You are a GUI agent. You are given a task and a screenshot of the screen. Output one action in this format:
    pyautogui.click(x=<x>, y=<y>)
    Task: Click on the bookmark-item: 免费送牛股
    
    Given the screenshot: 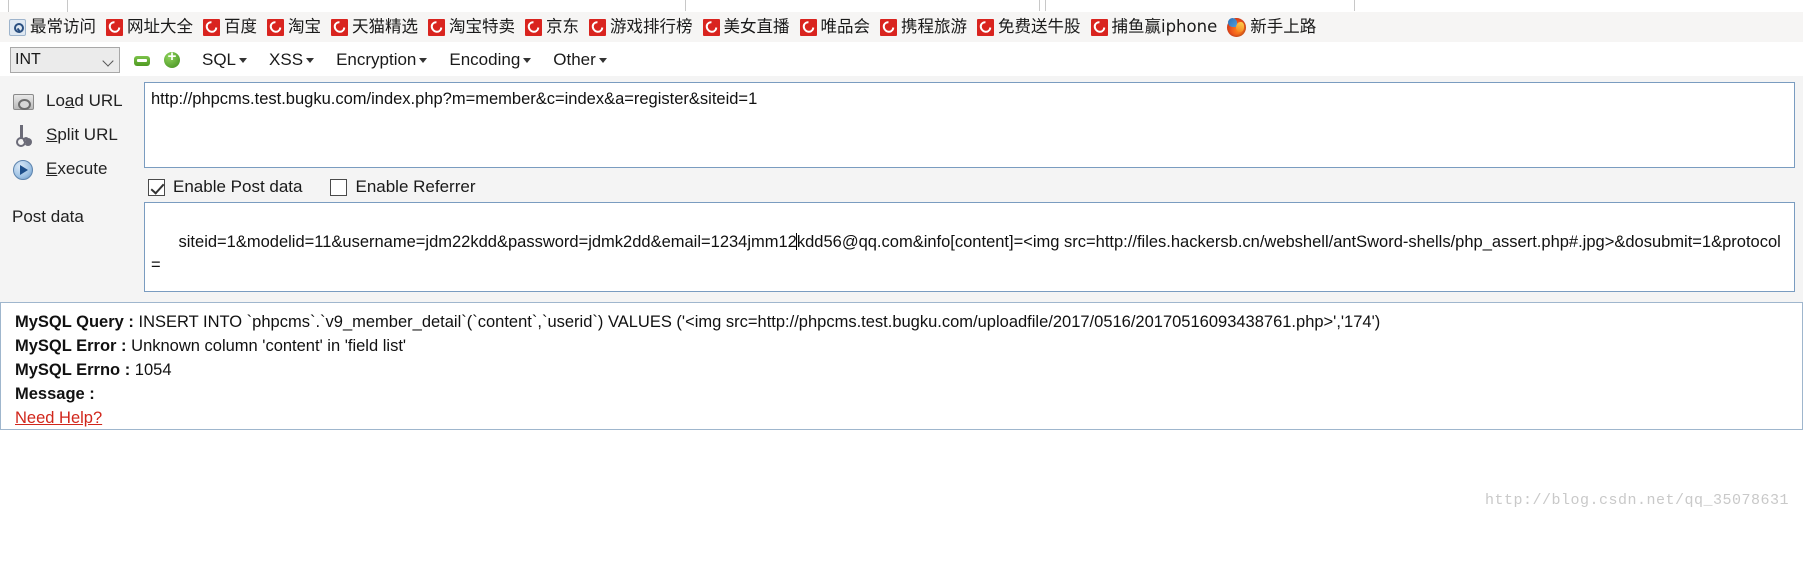 What is the action you would take?
    pyautogui.click(x=1030, y=27)
    